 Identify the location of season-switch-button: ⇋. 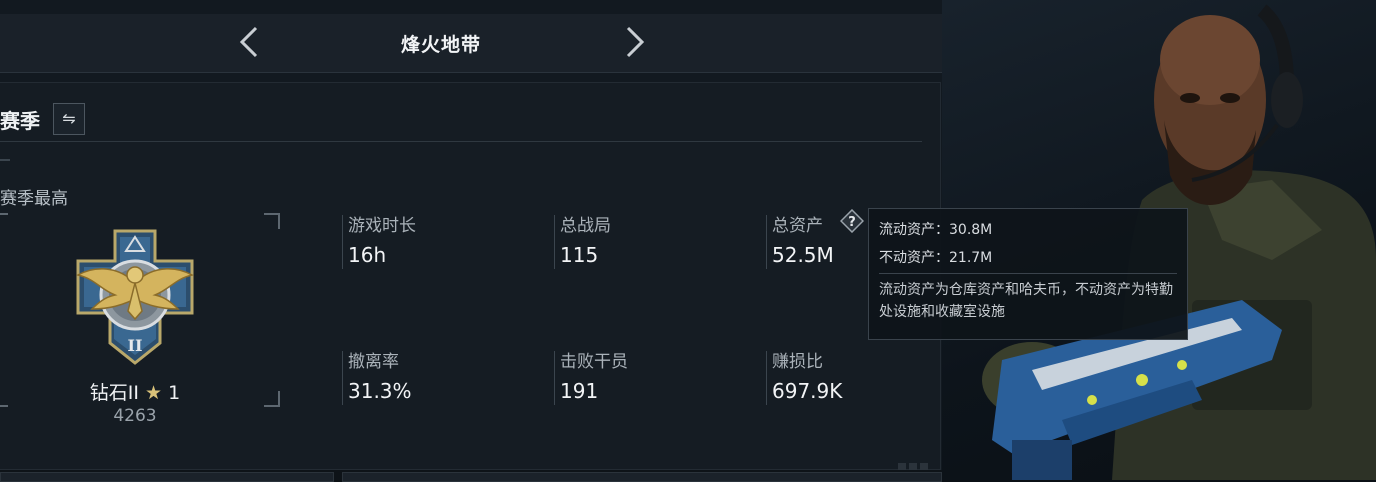
(69, 119).